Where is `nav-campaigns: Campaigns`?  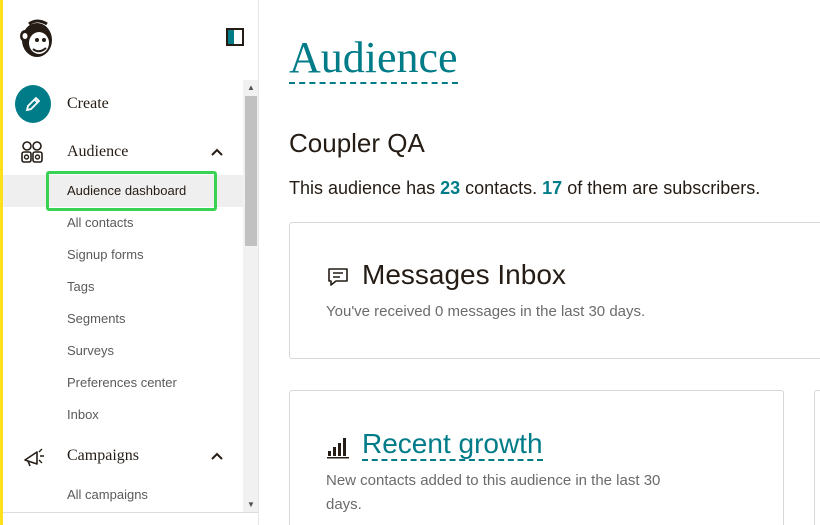
nav-campaigns: Campaigns is located at coordinates (123, 456).